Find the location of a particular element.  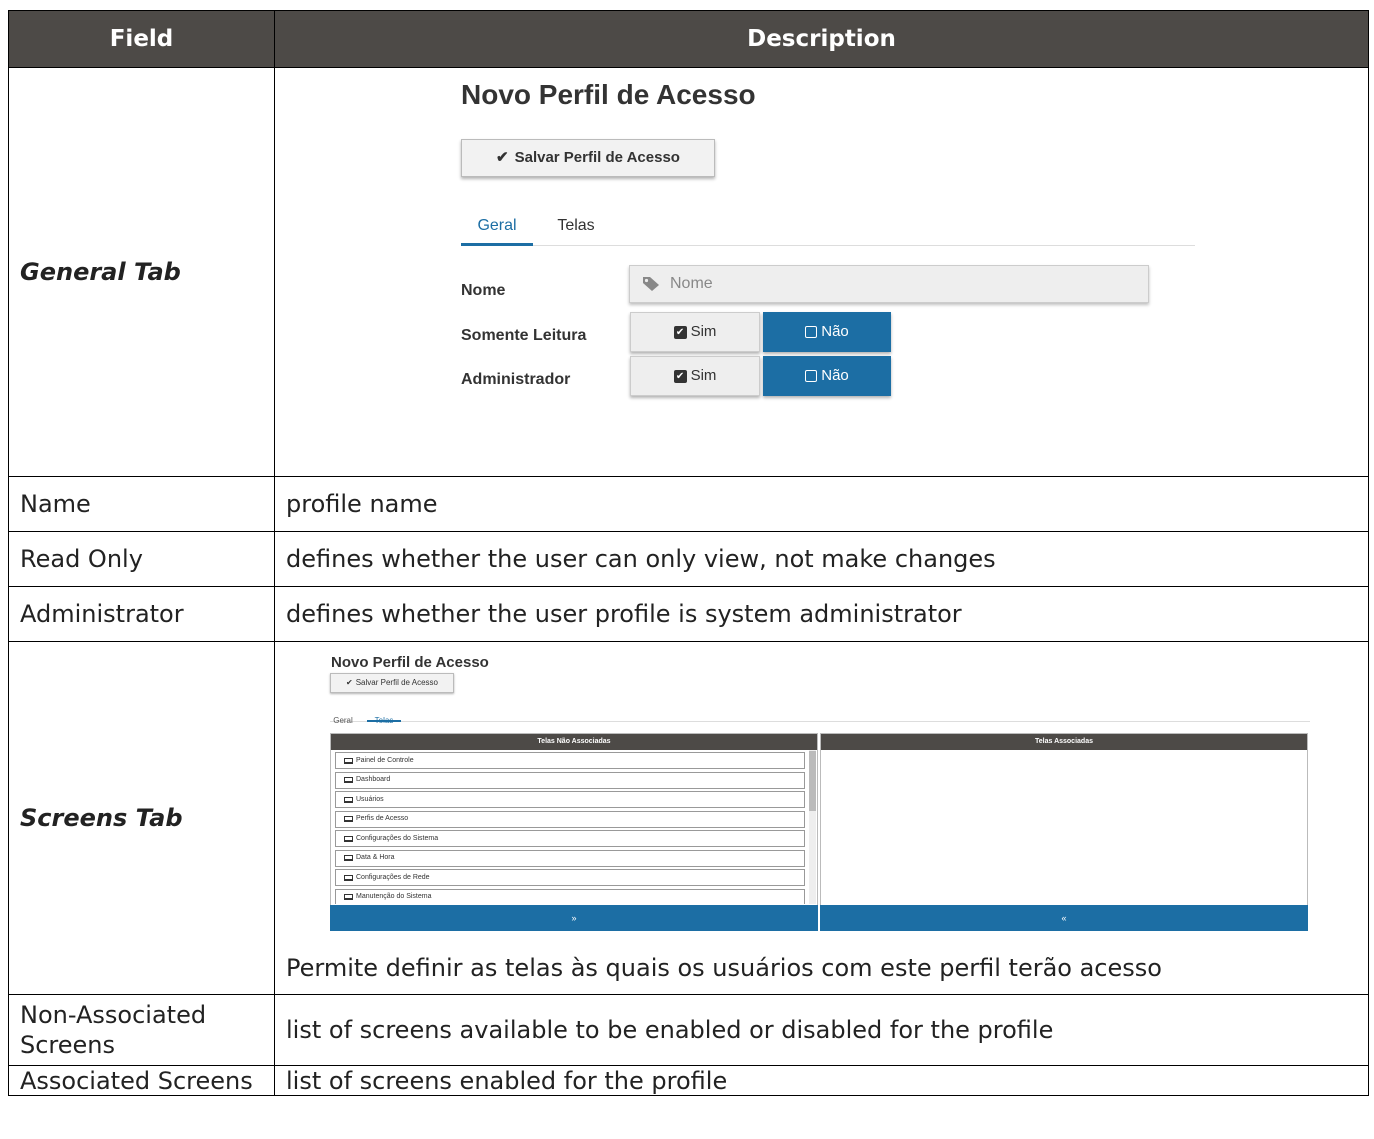

administrador-nao-button: Não is located at coordinates (827, 376).